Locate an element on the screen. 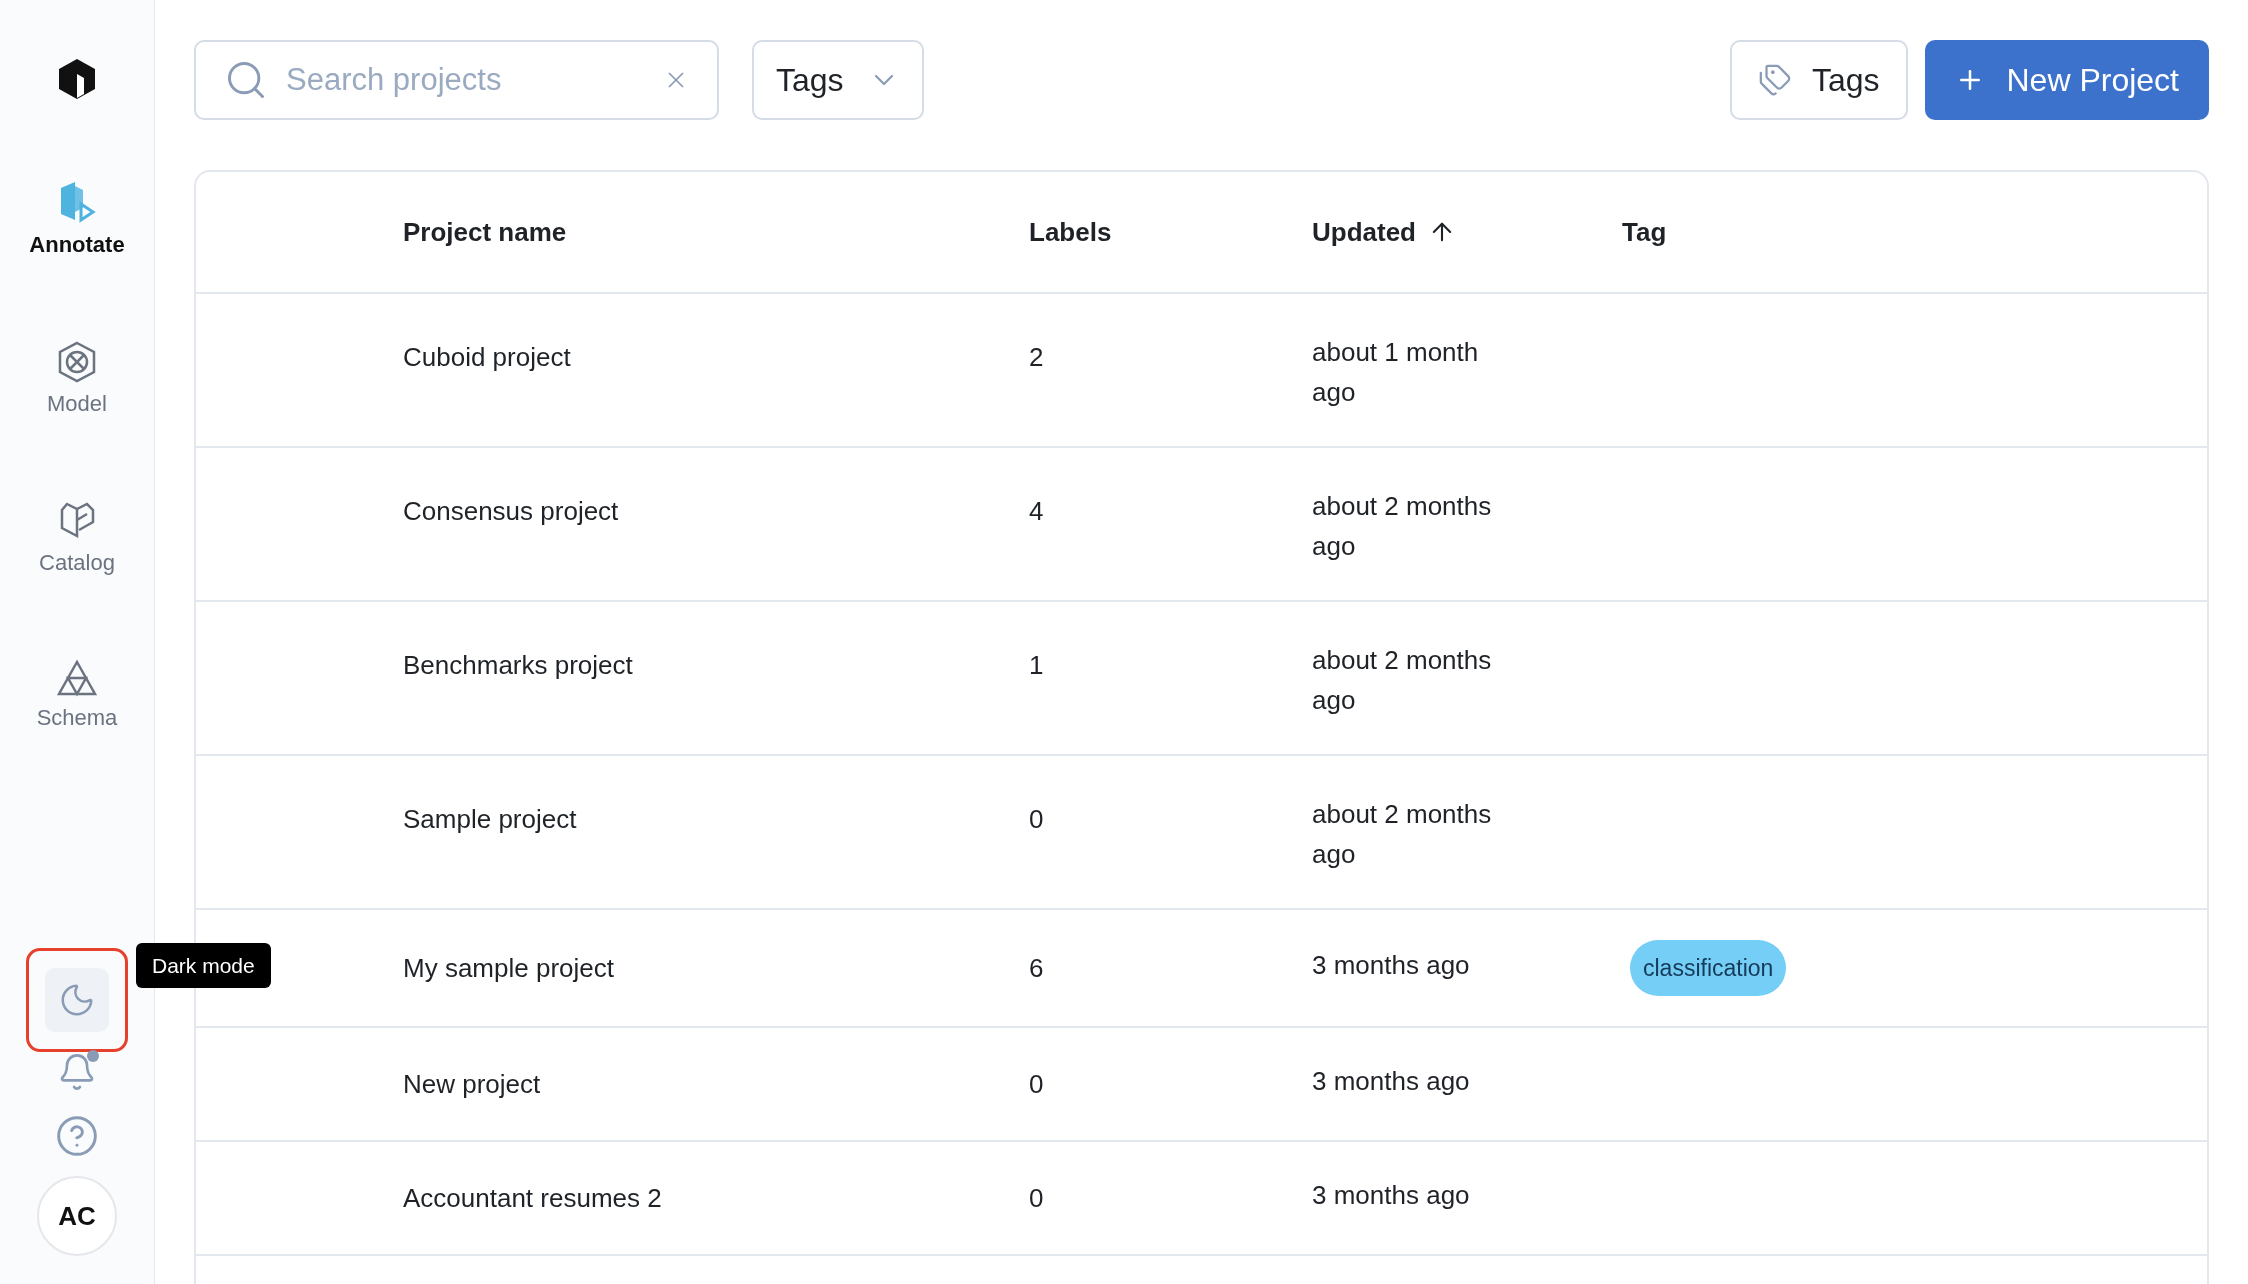  project-name: Consensus project is located at coordinates (511, 511).